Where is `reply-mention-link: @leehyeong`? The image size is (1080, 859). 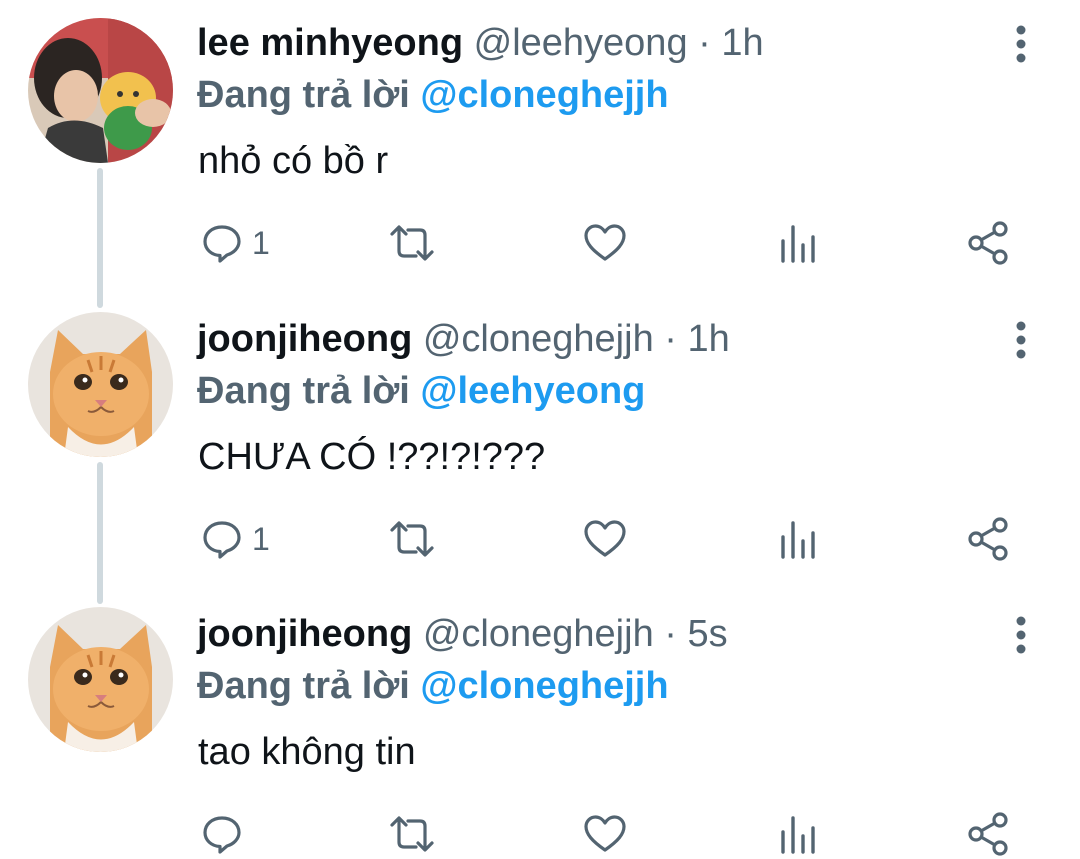 reply-mention-link: @leehyeong is located at coordinates (532, 391).